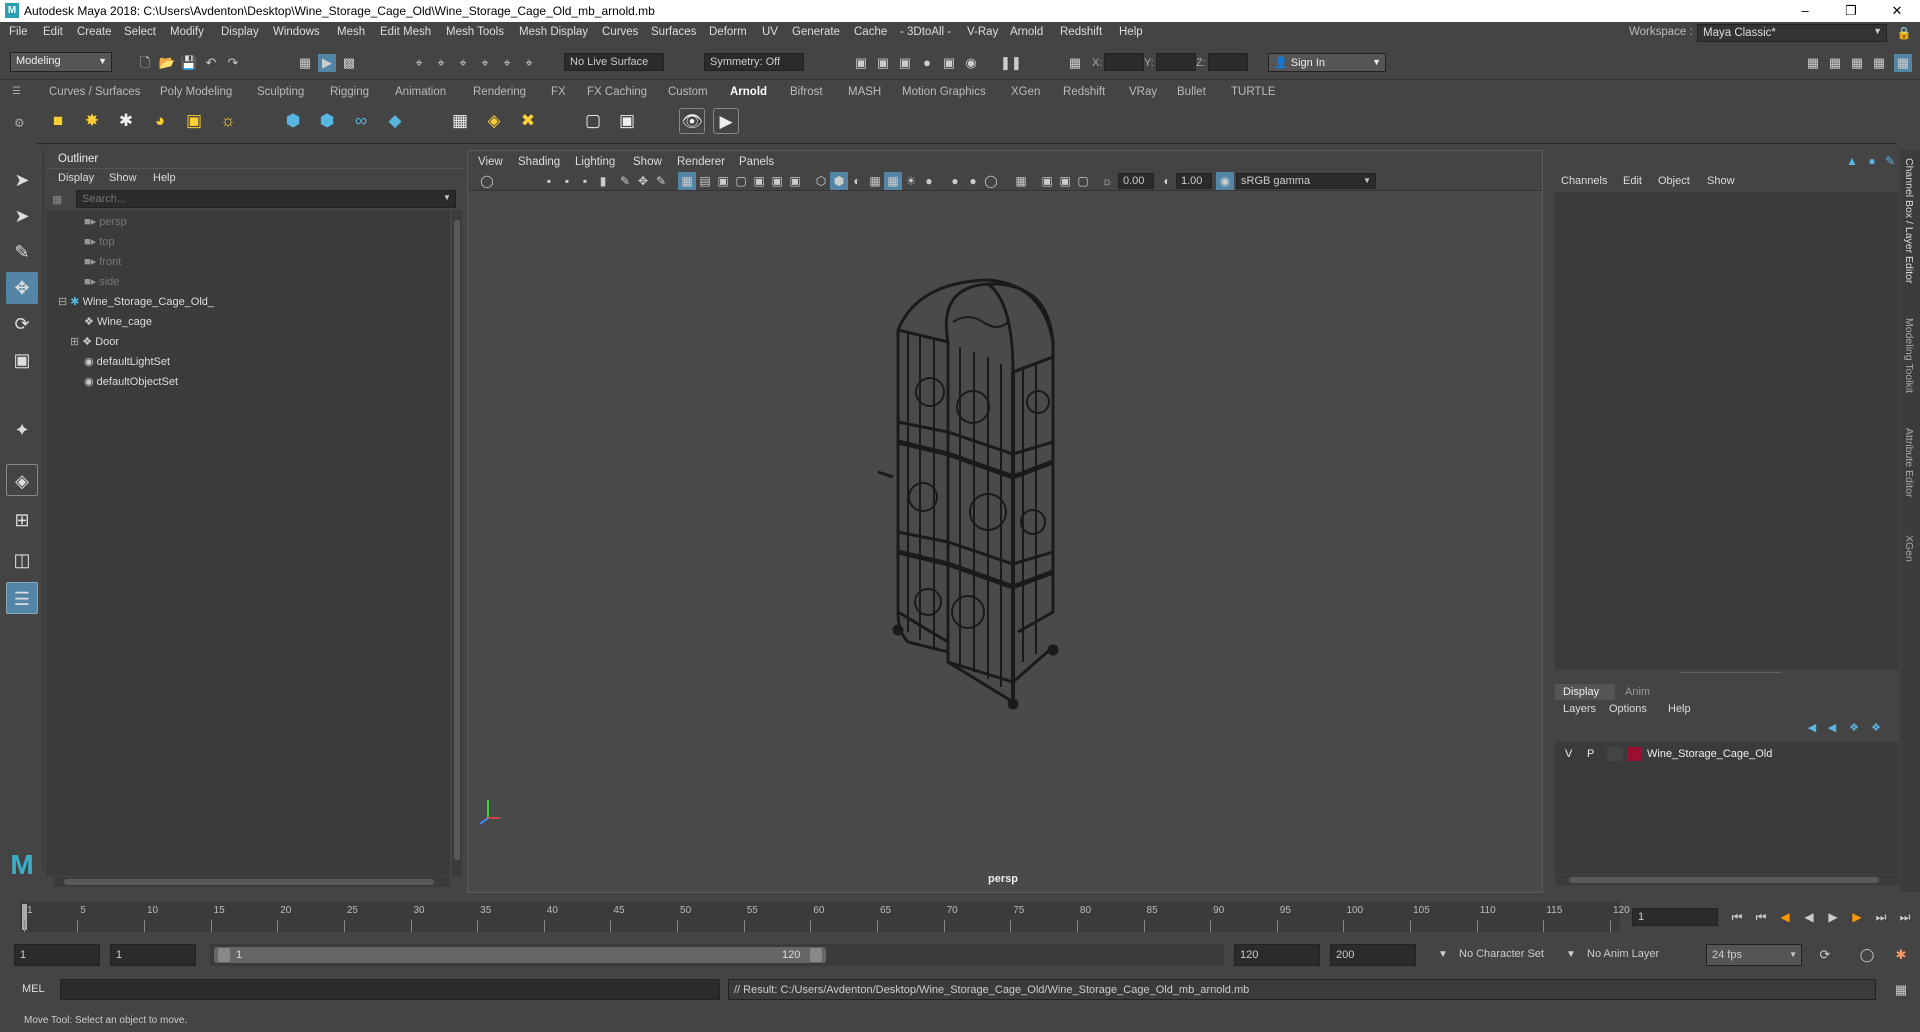 Image resolution: width=1920 pixels, height=1032 pixels. Describe the element at coordinates (490, 162) in the screenshot. I see `vp-menu-view: View` at that location.